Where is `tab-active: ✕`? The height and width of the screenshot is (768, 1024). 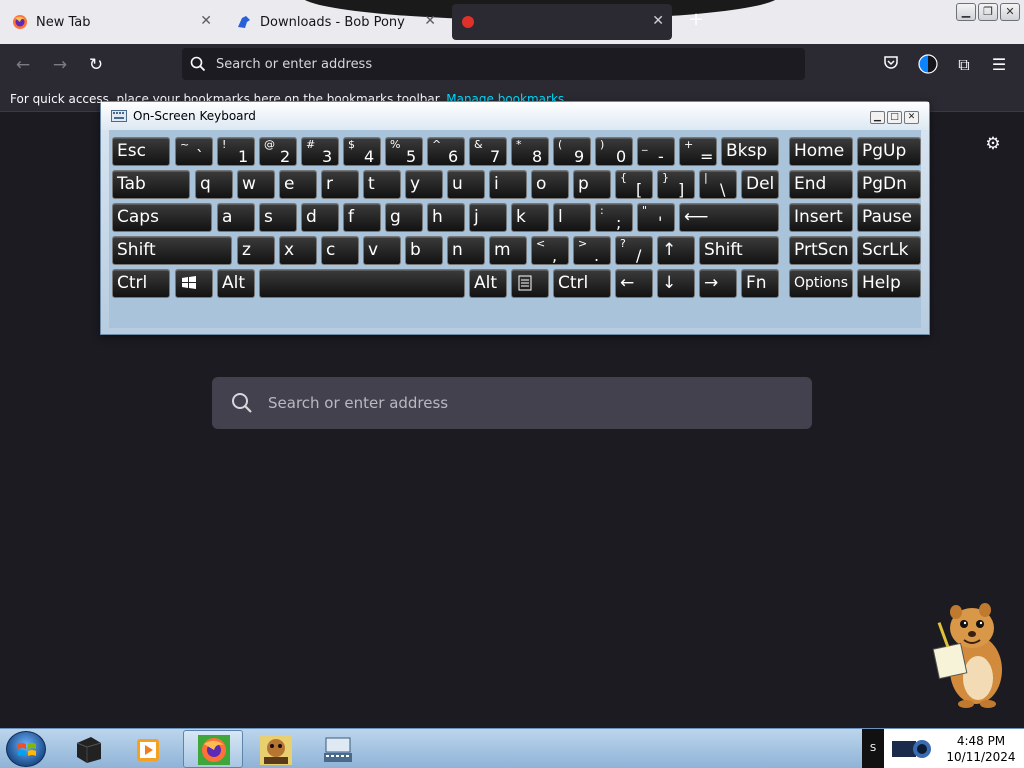 tab-active: ✕ is located at coordinates (562, 22).